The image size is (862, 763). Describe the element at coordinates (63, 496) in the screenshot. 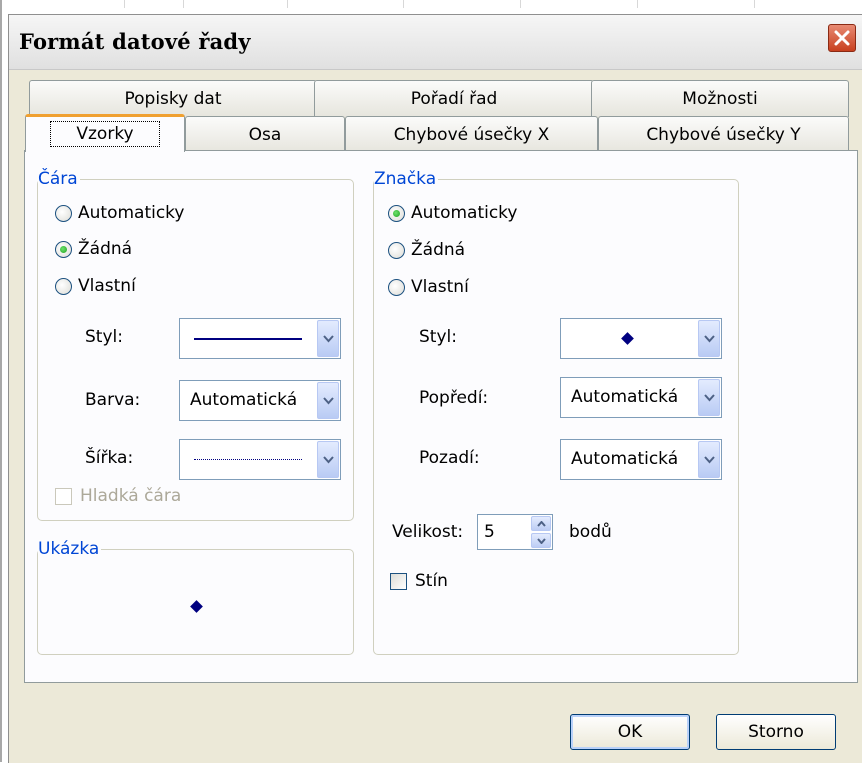

I see `smooth-line-checkbox` at that location.